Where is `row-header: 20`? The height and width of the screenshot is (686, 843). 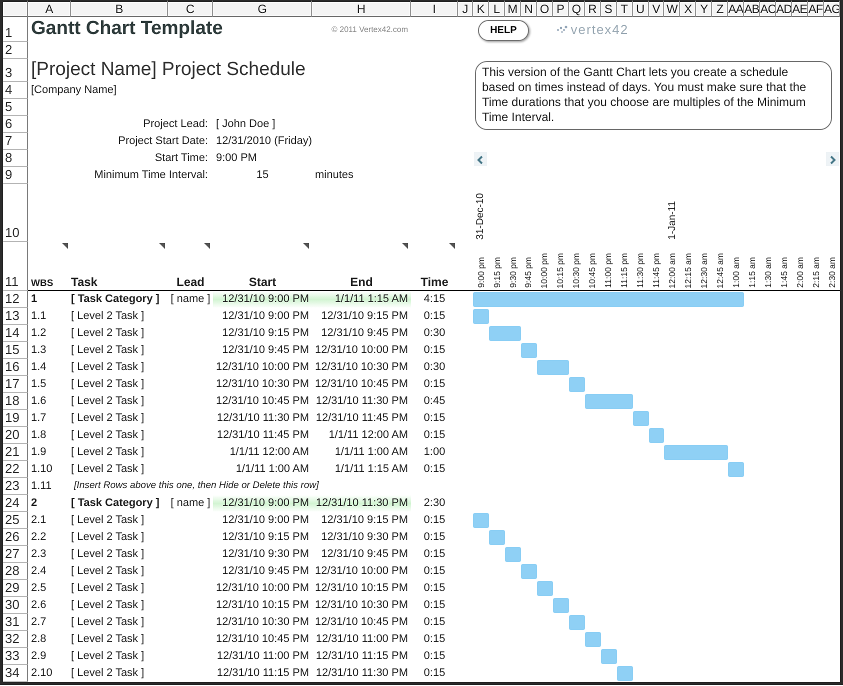
row-header: 20 is located at coordinates (15, 435).